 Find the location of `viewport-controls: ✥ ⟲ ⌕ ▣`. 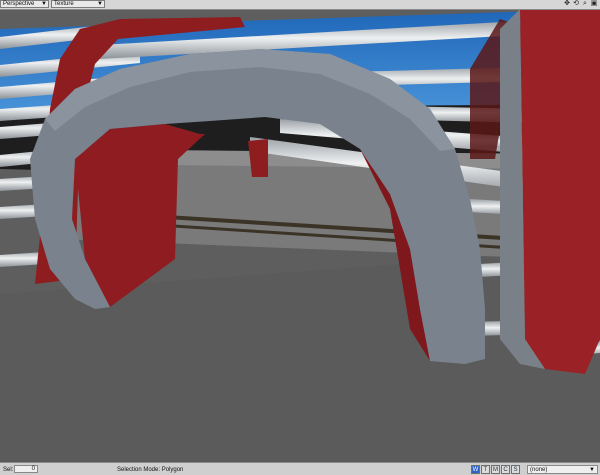

viewport-controls: ✥ ⟲ ⌕ ▣ is located at coordinates (580, 4).